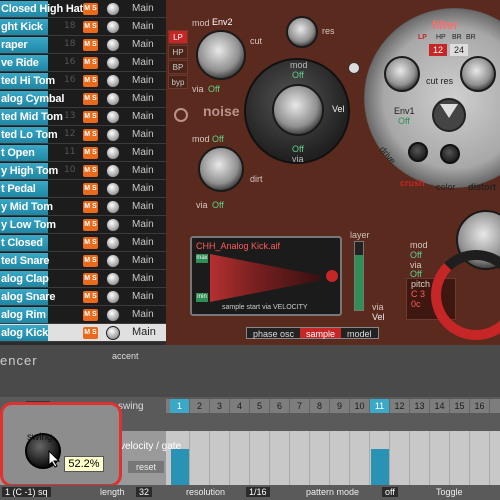  I want to click on instrument-name: t Pedal, so click(24, 189).